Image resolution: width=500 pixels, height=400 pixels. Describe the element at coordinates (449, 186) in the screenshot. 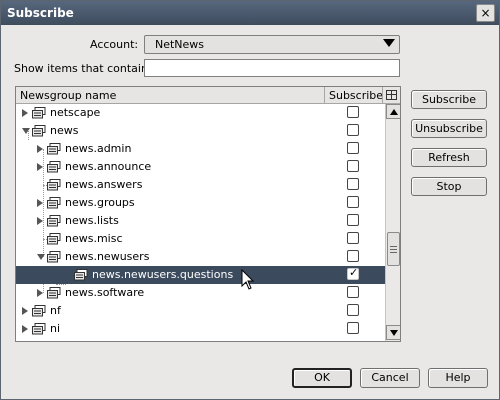

I see `stop-button: Stop` at that location.